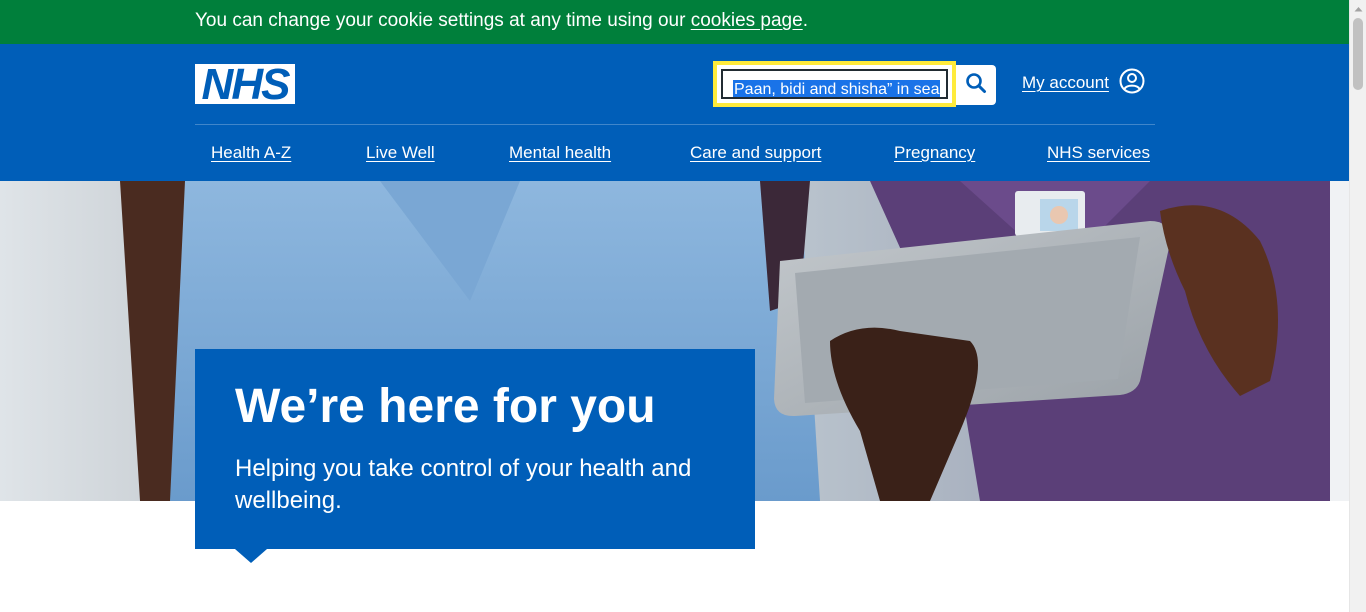  I want to click on hero-title: We’re here for you, so click(445, 406).